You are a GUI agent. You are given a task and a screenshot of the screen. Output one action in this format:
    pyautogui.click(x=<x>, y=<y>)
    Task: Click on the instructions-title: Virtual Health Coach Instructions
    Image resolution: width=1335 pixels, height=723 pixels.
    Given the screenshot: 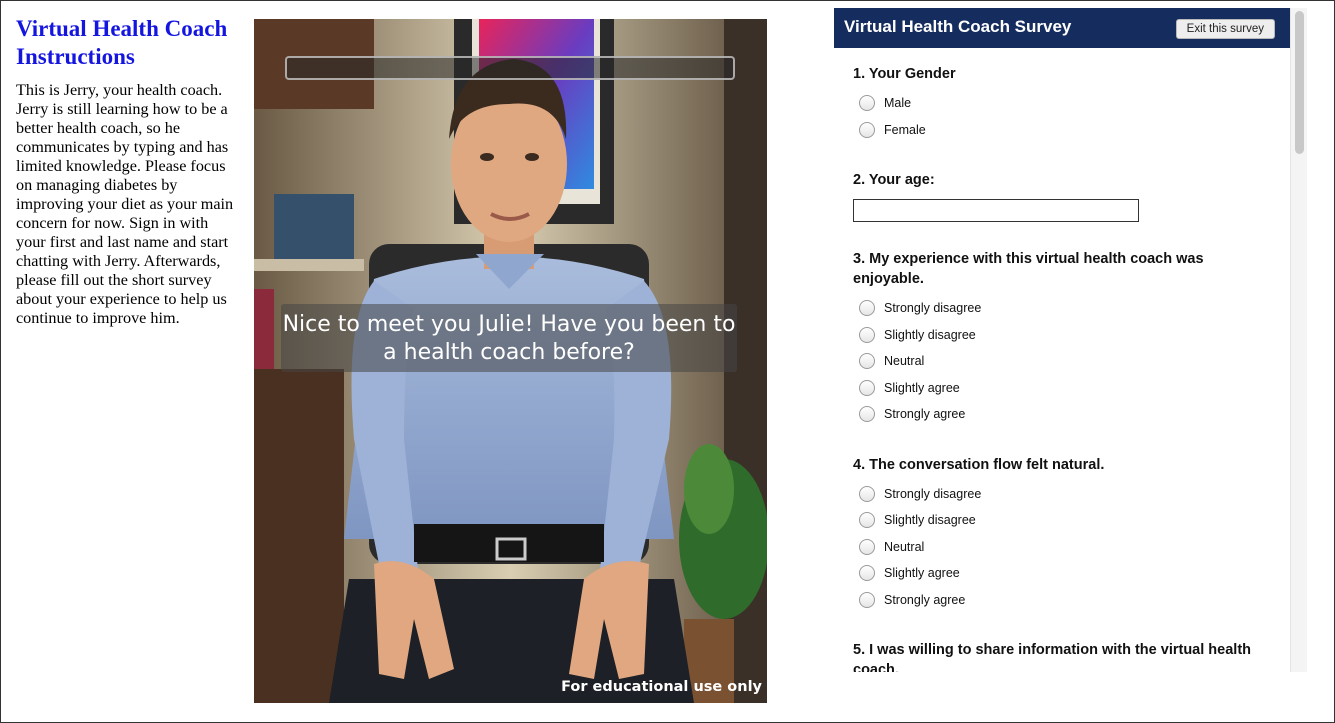 What is the action you would take?
    pyautogui.click(x=122, y=42)
    